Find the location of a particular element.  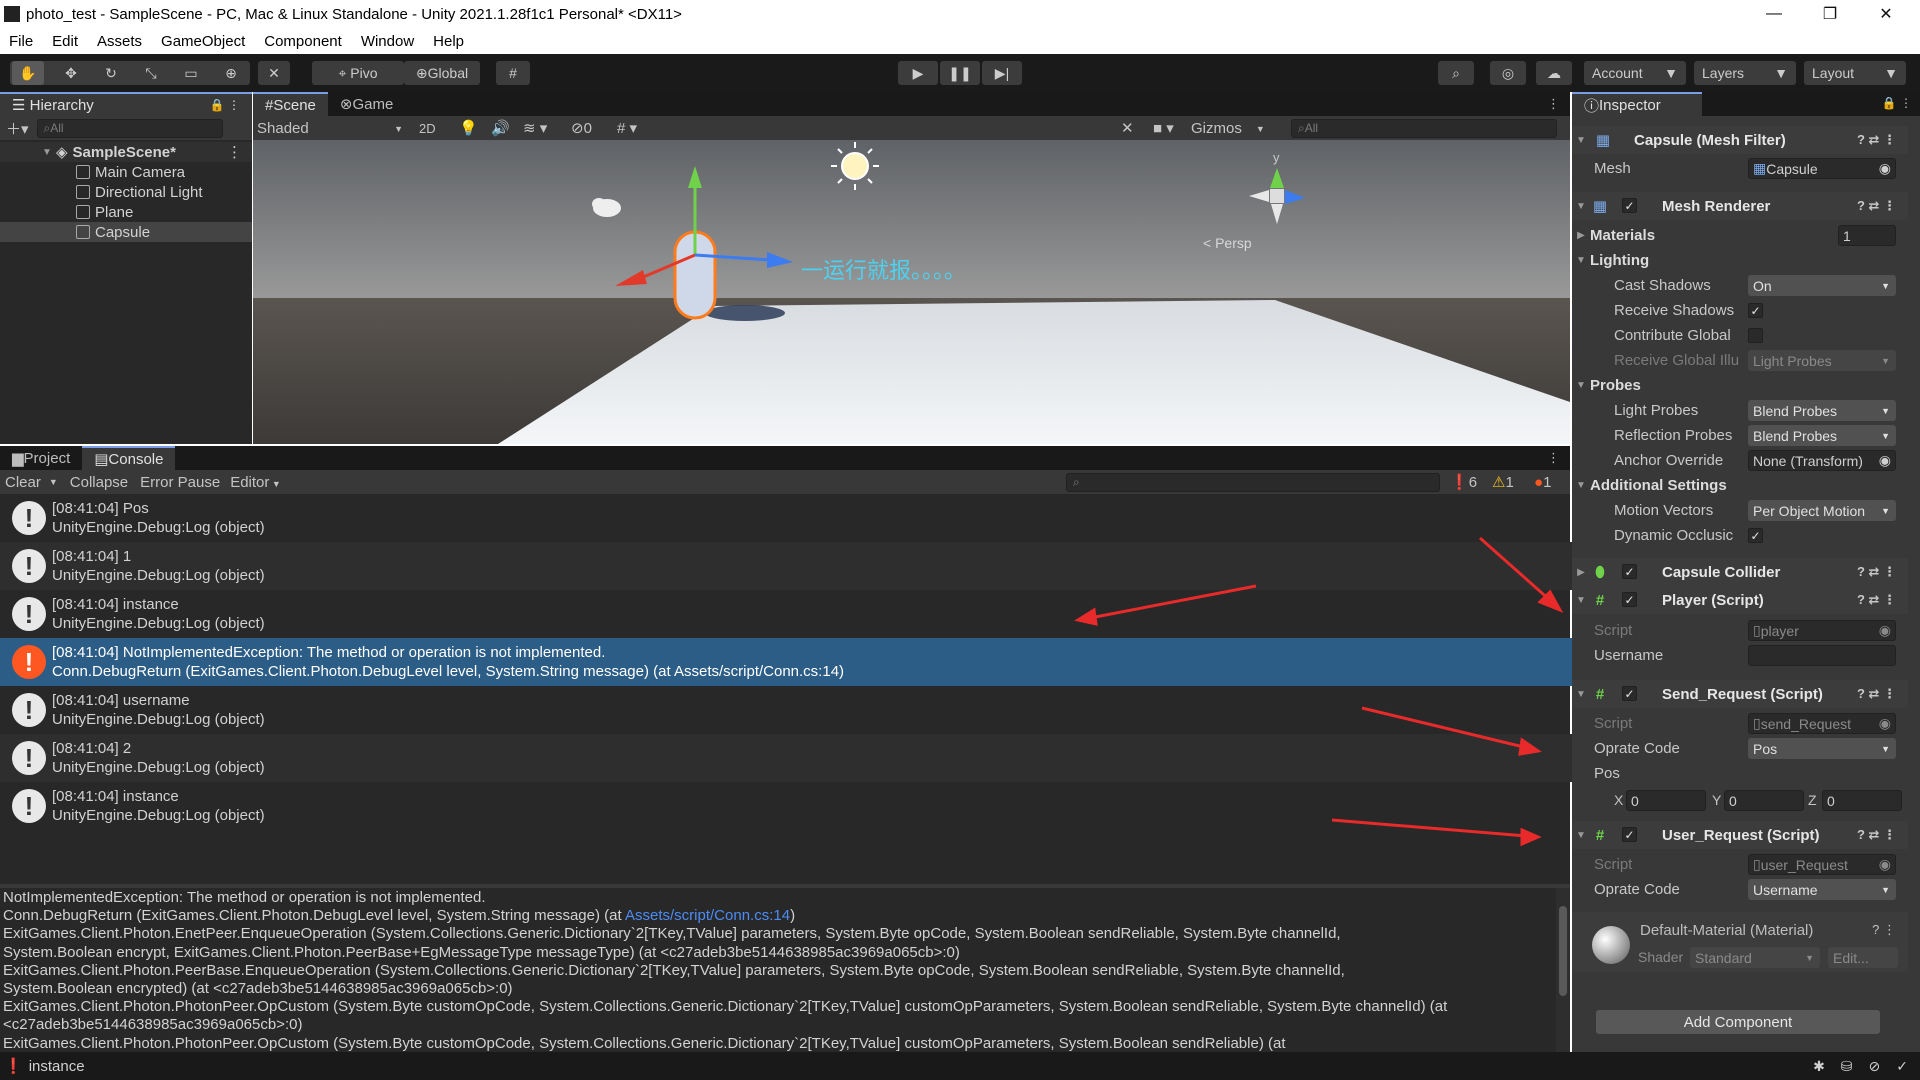

hidden-objects-icon: ⊘0 is located at coordinates (581, 128).